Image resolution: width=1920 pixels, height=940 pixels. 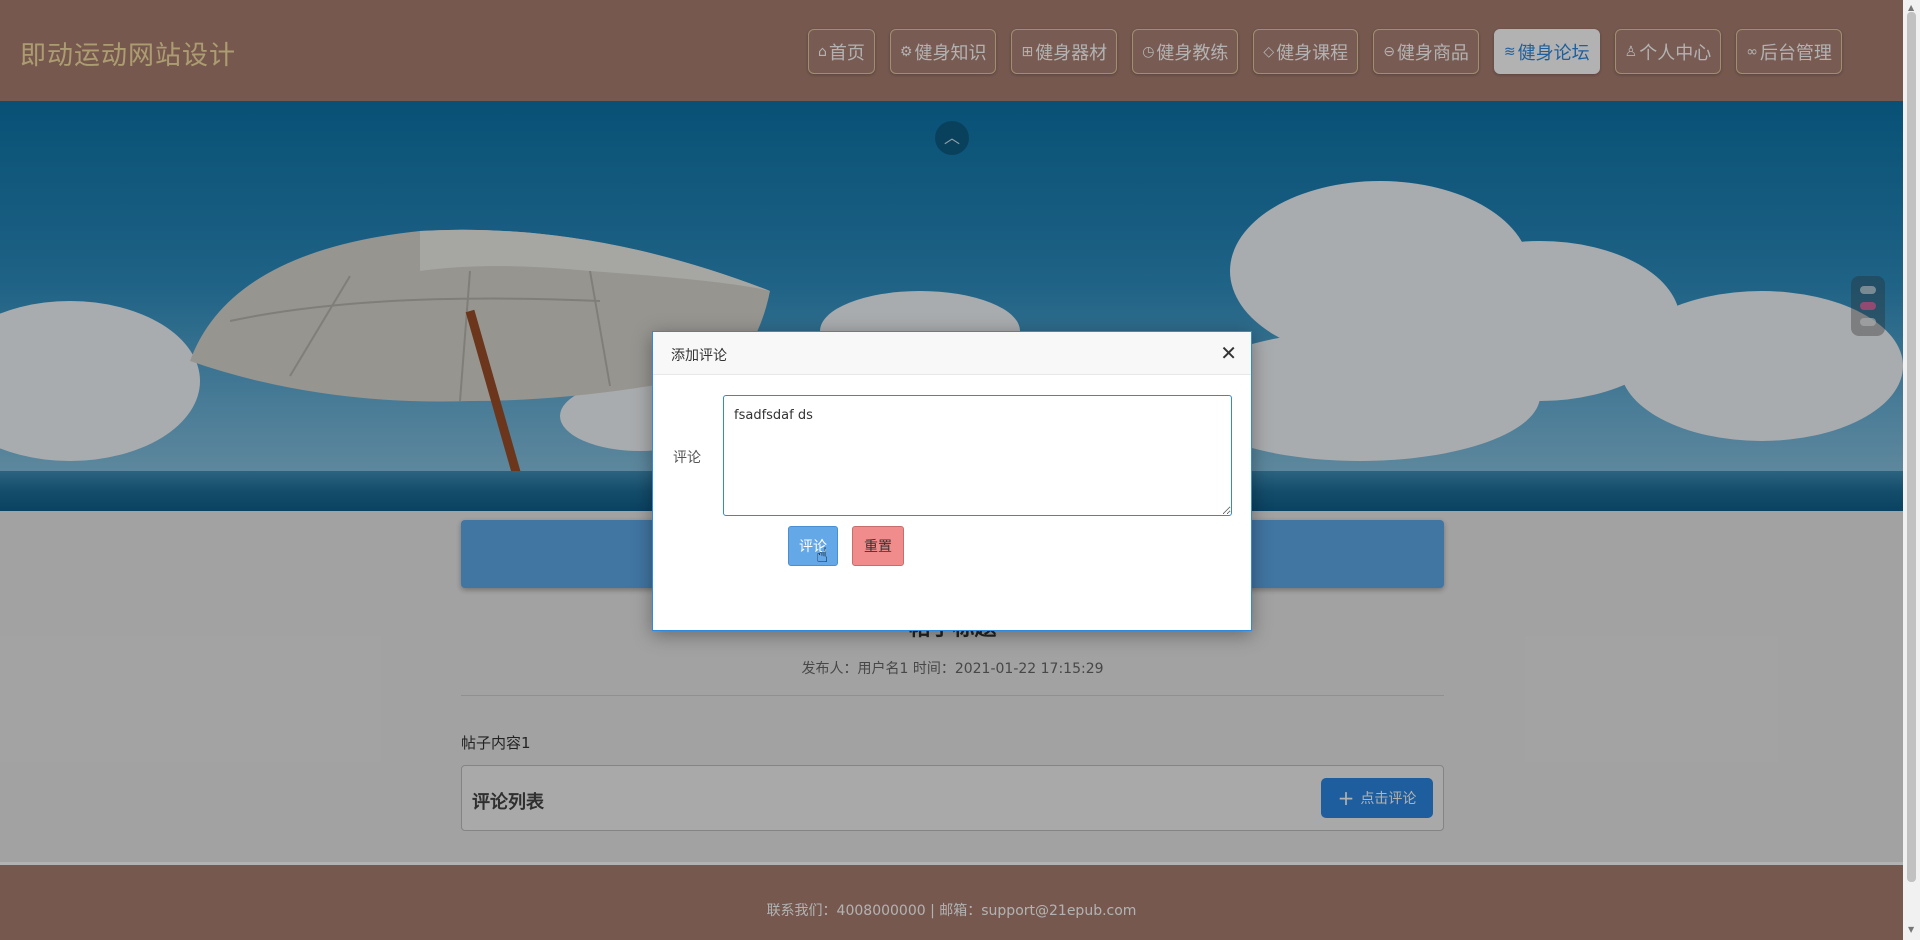 What do you see at coordinates (1911, 447) in the screenshot?
I see `scrollbar-thumb` at bounding box center [1911, 447].